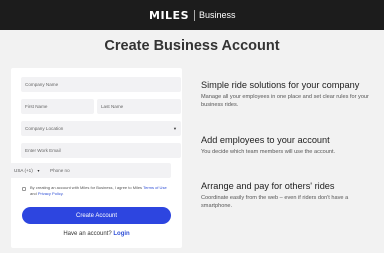 This screenshot has height=253, width=384. I want to click on company-location-placeholder: Company Location, so click(44, 128).